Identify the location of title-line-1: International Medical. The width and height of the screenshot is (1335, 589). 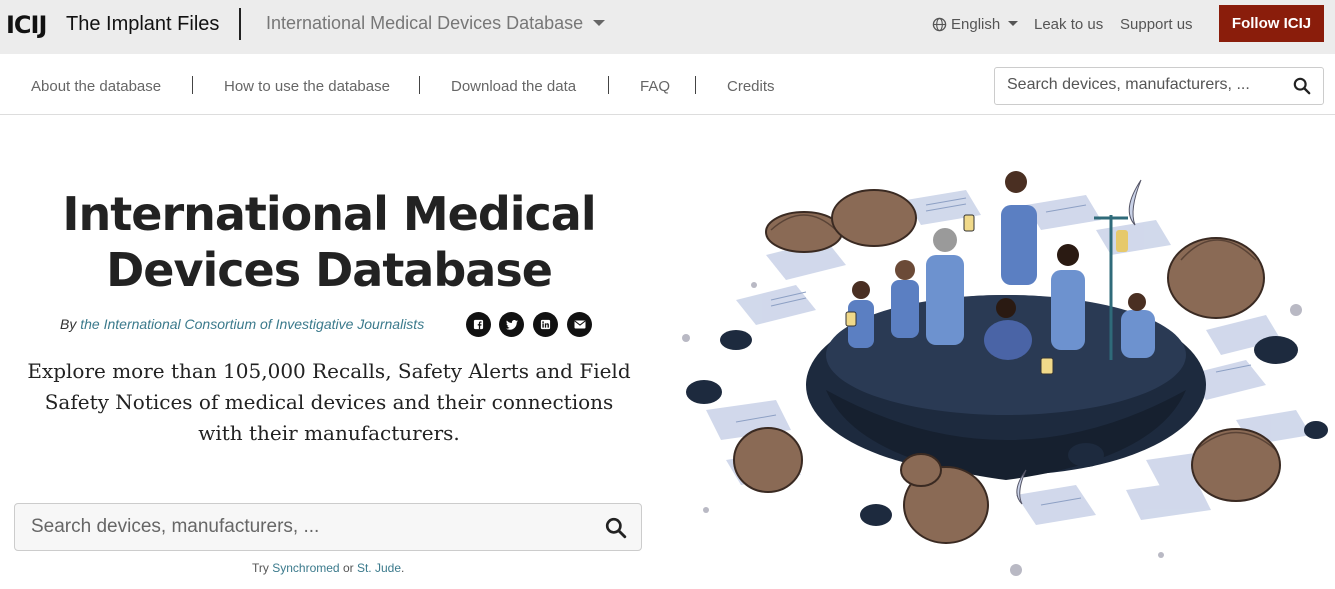
(329, 214).